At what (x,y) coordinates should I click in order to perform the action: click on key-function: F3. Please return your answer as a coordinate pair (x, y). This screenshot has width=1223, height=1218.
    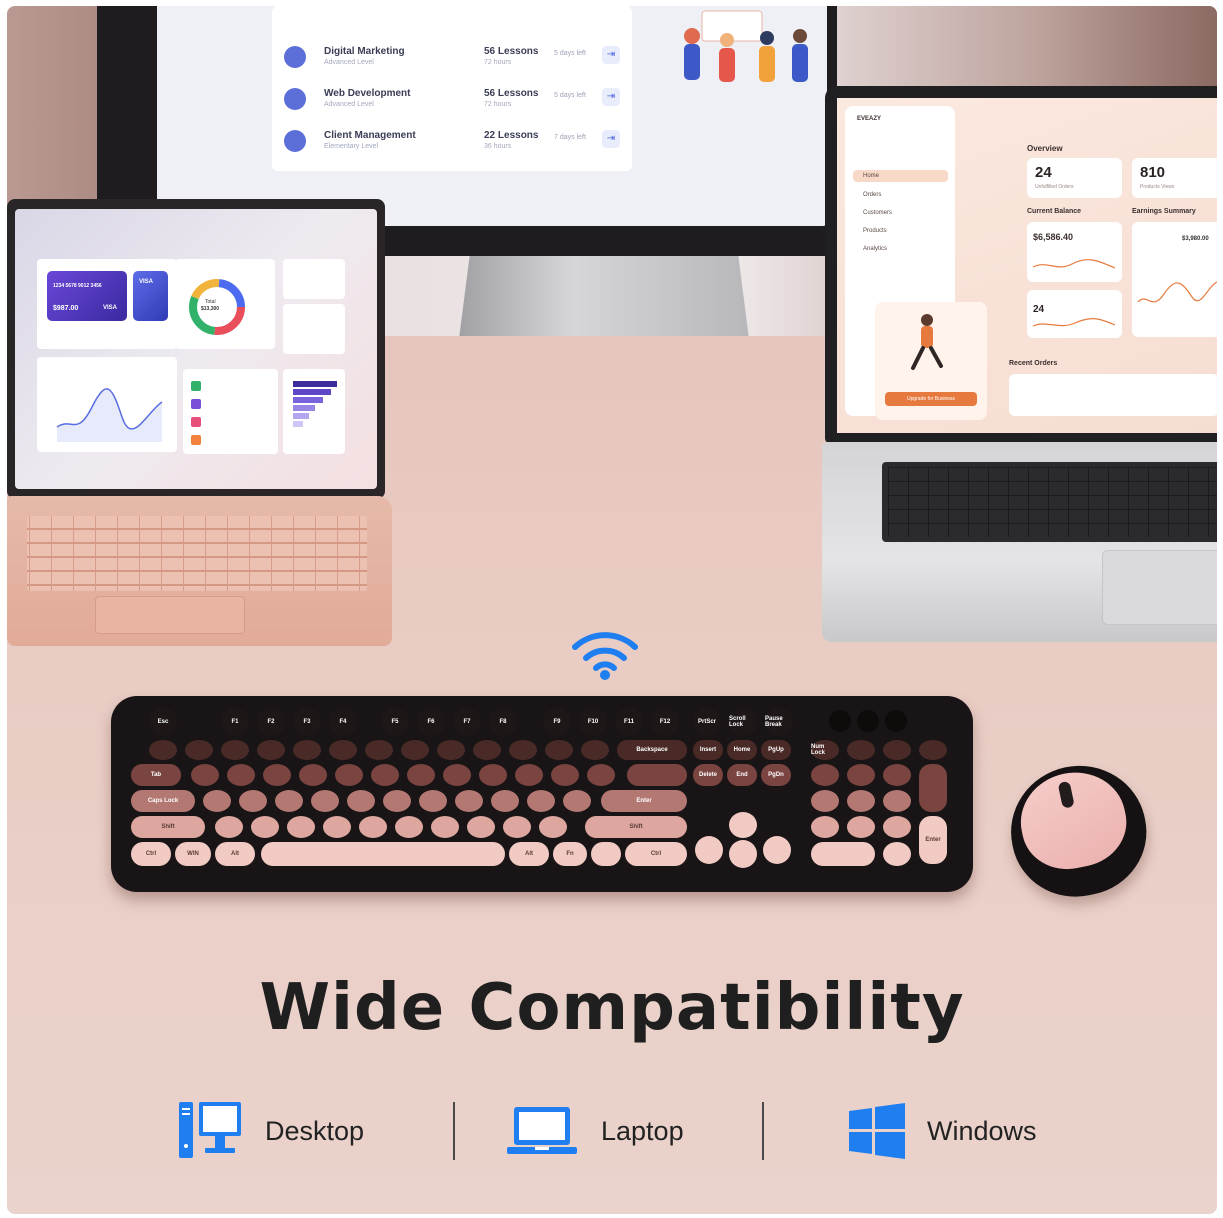
    Looking at the image, I should click on (307, 722).